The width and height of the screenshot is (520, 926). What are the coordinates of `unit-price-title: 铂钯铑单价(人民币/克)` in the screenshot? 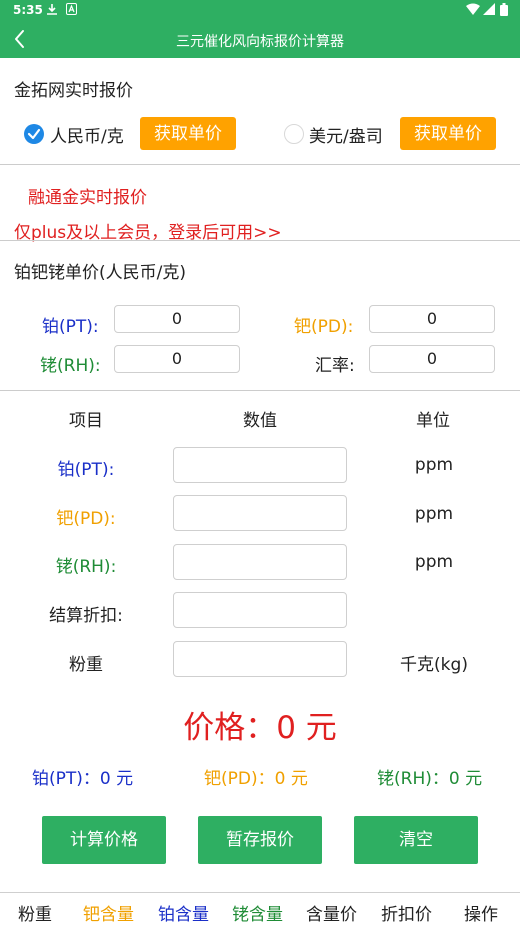 It's located at (100, 273).